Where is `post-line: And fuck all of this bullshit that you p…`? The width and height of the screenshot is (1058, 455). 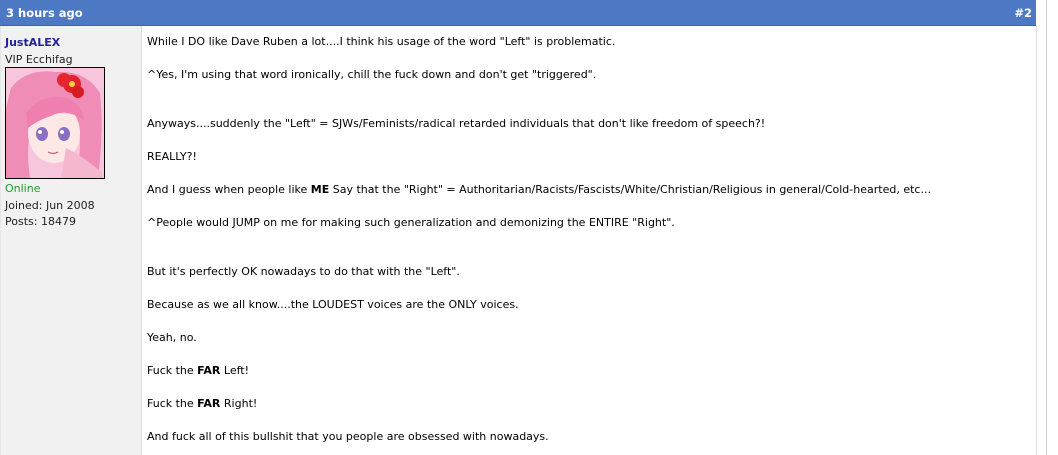
post-line: And fuck all of this bullshit that you p… is located at coordinates (348, 436).